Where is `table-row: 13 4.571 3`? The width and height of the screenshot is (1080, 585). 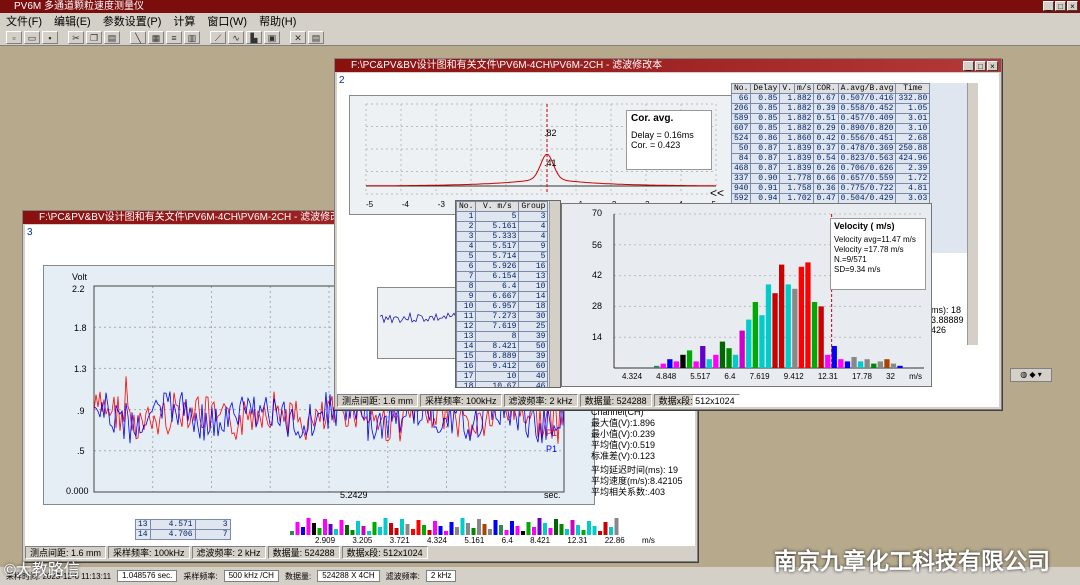
table-row: 13 4.571 3 is located at coordinates (183, 524).